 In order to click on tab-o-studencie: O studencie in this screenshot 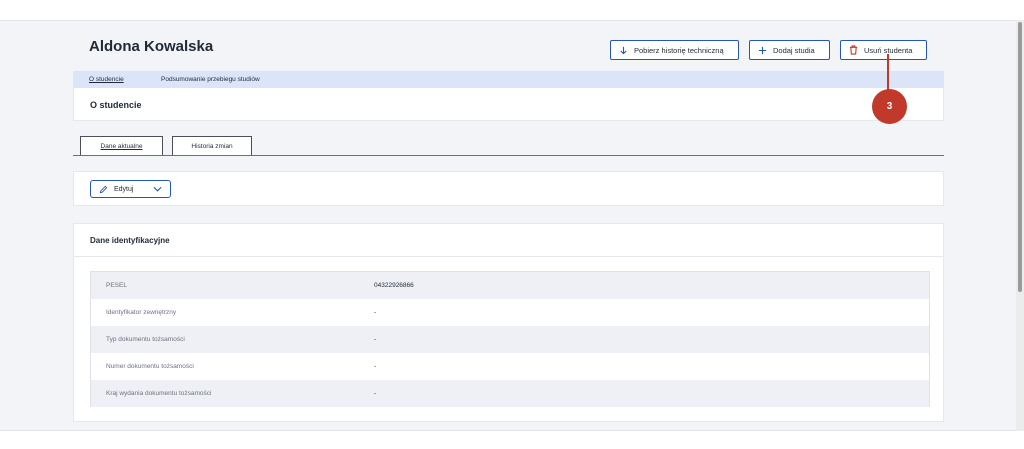, I will do `click(106, 79)`.